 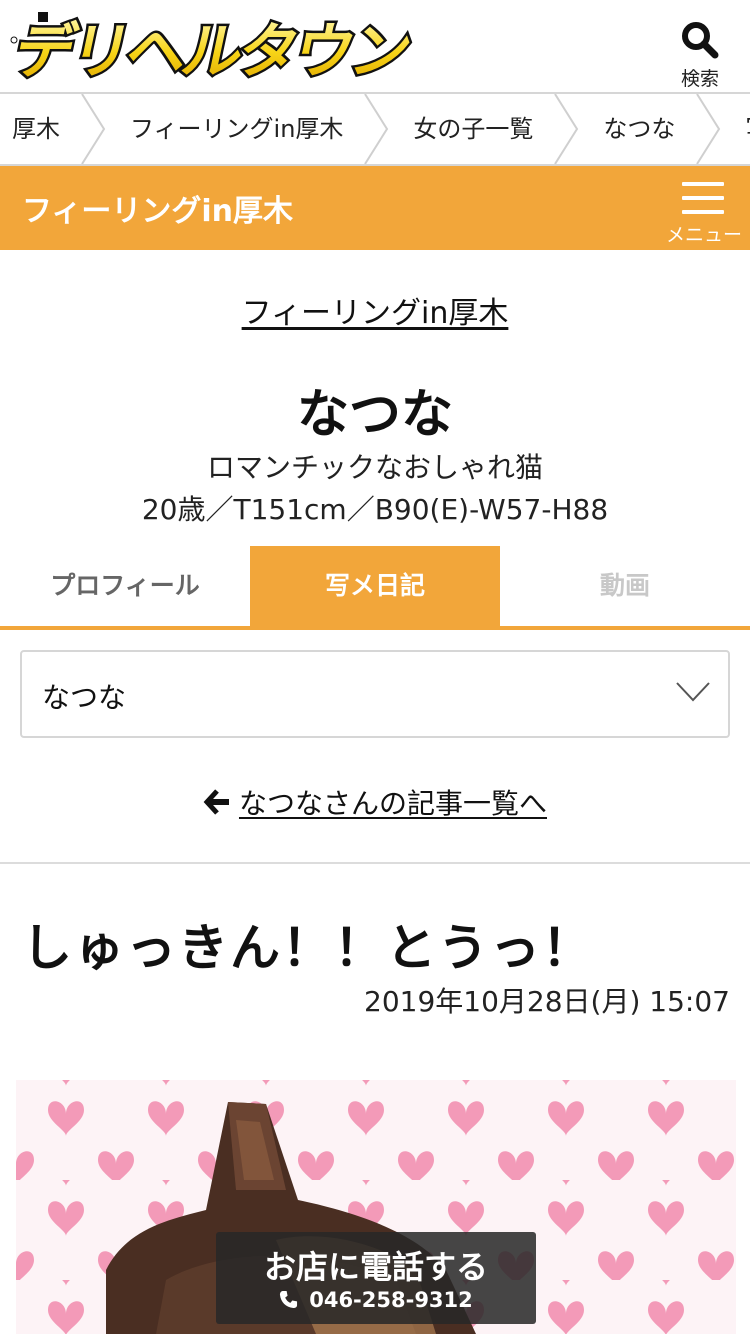 I want to click on post-title: しゅっきん！！とうっ！, so click(x=308, y=948).